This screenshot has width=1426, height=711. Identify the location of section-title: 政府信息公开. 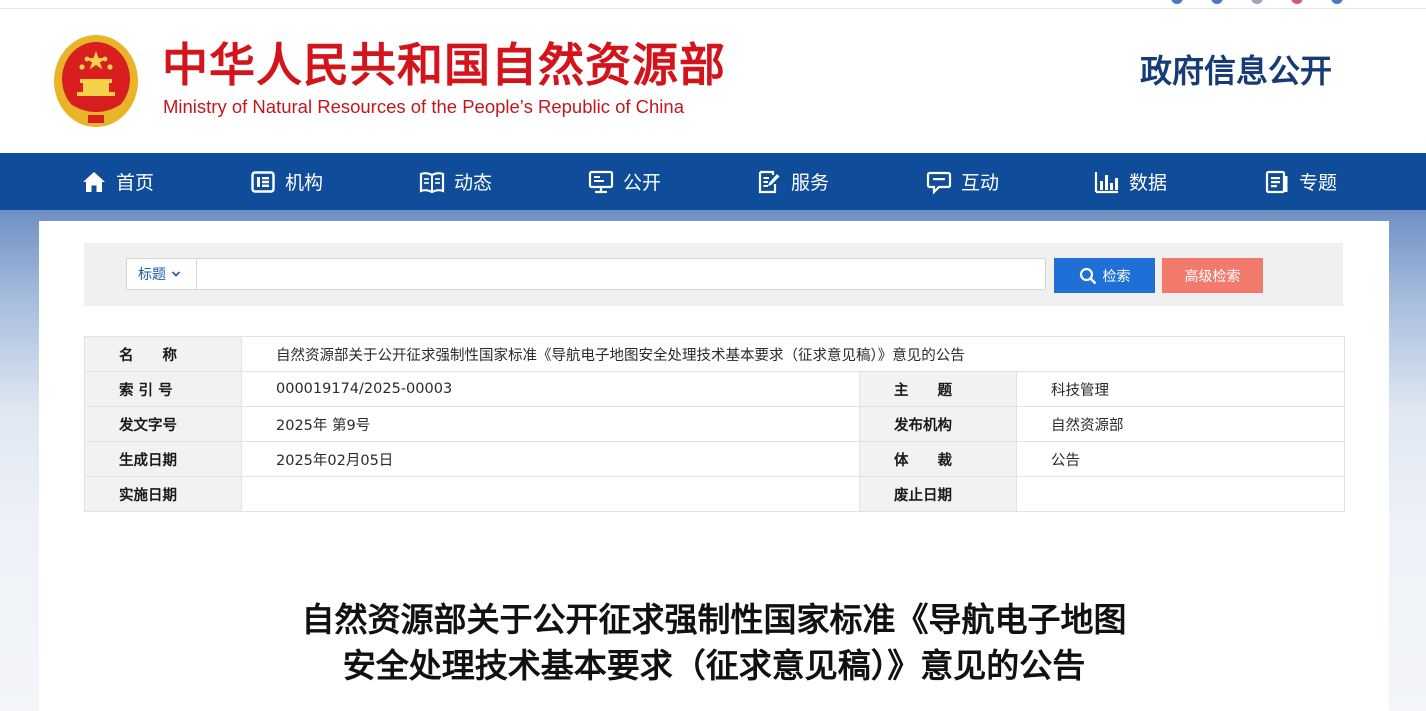
(1236, 71).